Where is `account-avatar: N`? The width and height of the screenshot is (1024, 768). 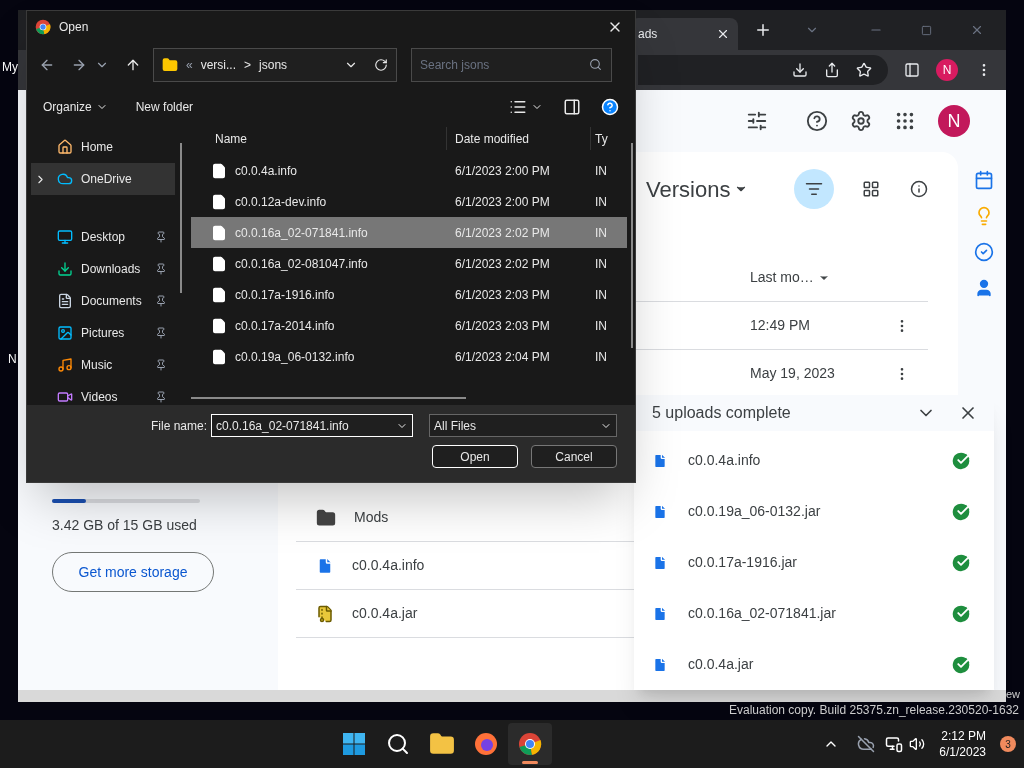 account-avatar: N is located at coordinates (954, 121).